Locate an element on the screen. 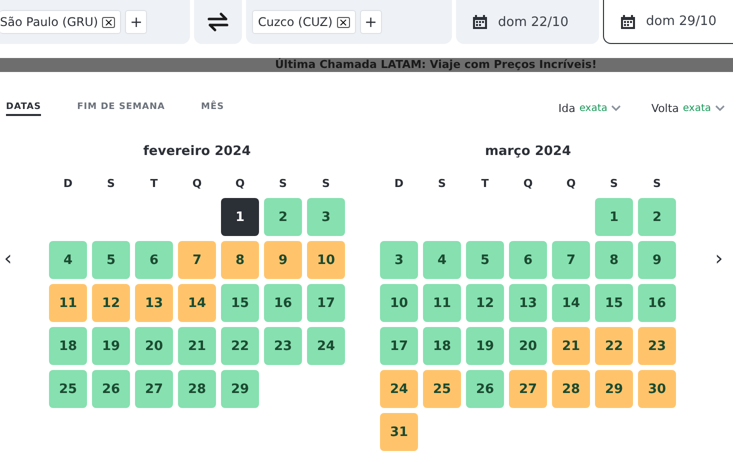  tab: MÊS is located at coordinates (212, 108).